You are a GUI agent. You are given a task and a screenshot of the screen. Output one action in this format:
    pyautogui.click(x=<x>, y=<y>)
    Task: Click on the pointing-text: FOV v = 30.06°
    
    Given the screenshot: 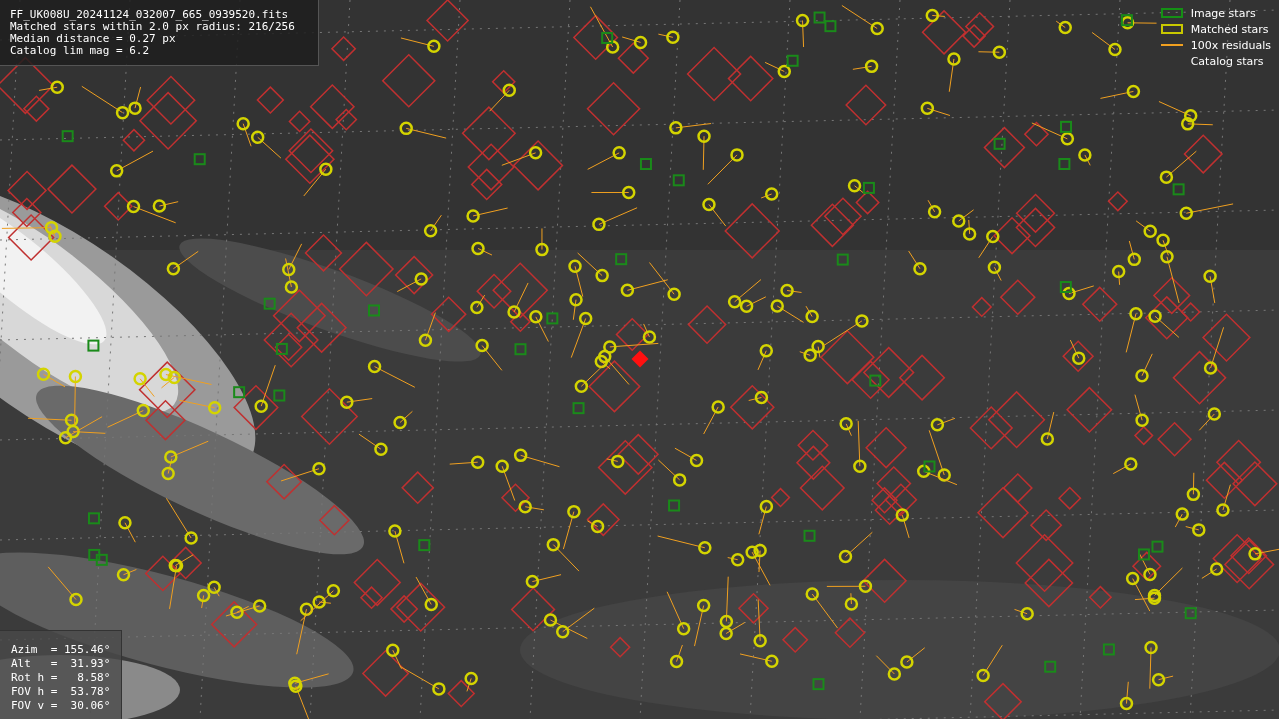 What is the action you would take?
    pyautogui.click(x=61, y=706)
    